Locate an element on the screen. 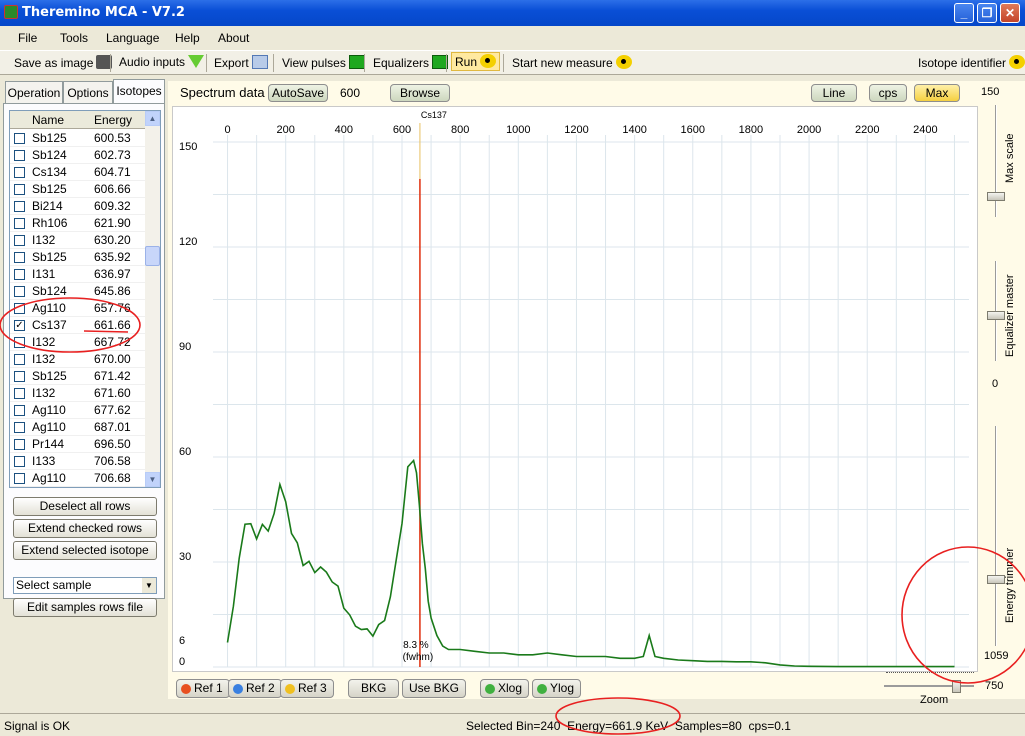 This screenshot has height=736, width=1025. ref3-button: Ref 3 is located at coordinates (307, 688).